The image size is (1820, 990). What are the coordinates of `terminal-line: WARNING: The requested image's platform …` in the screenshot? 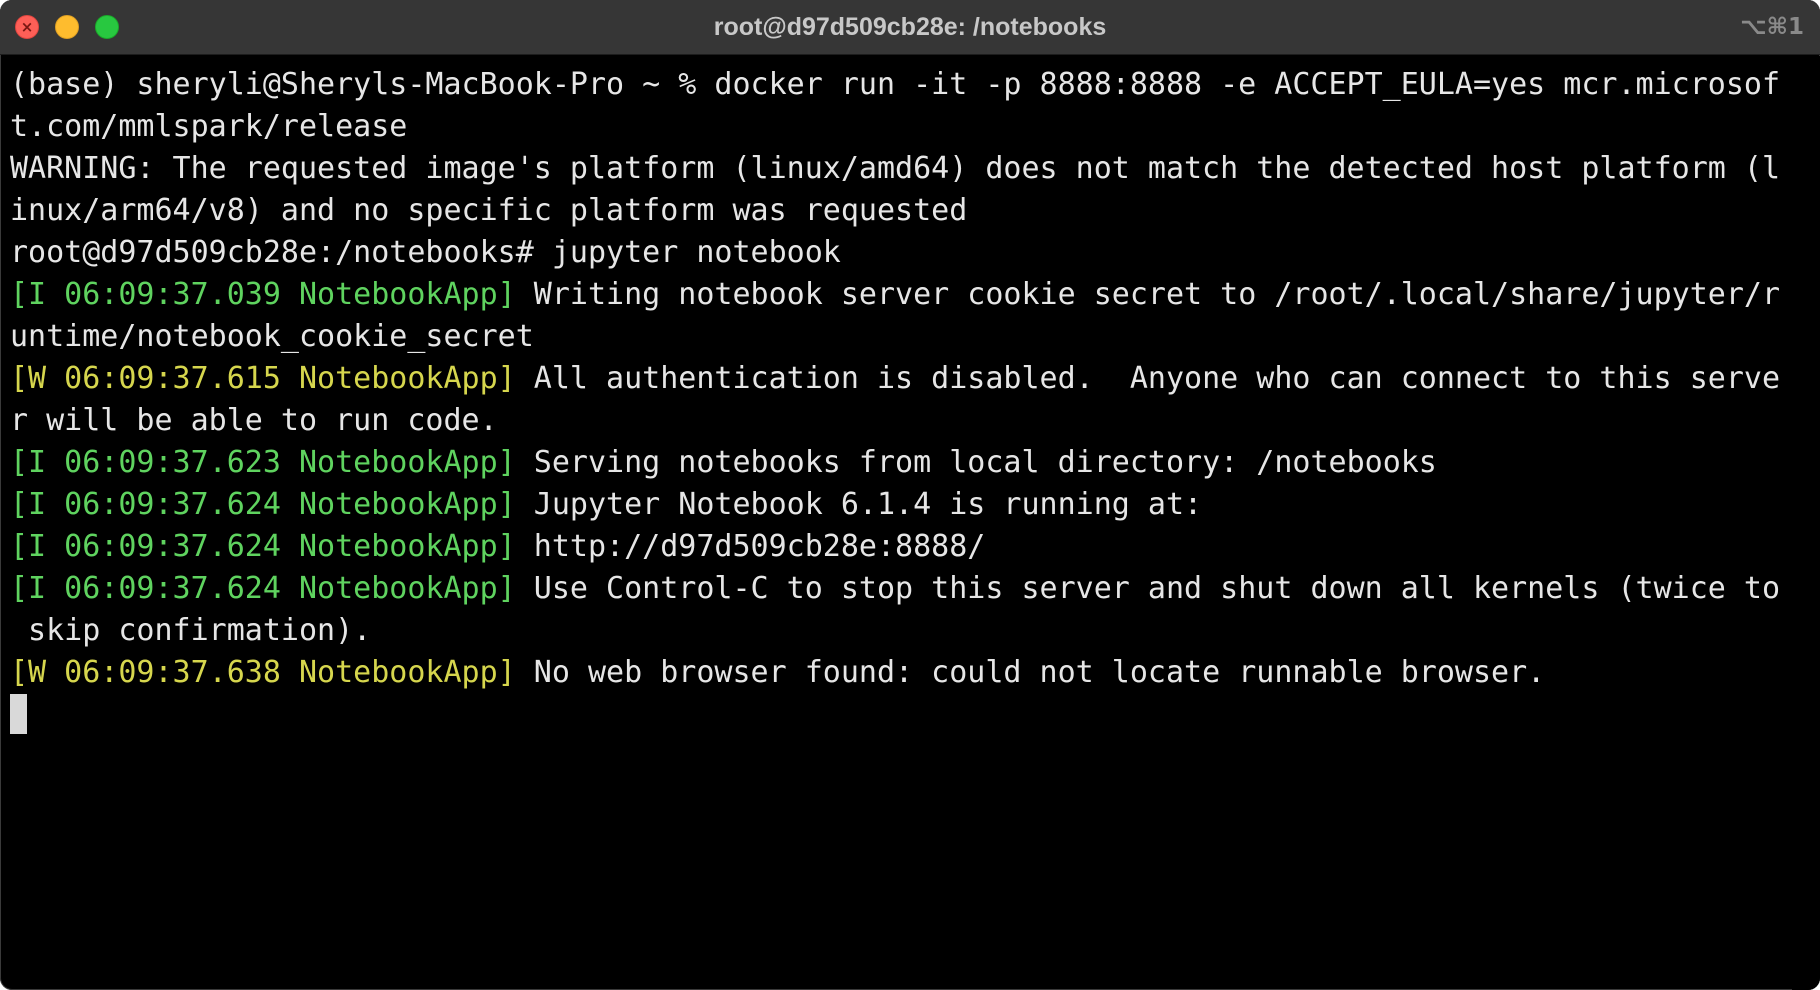 It's located at (898, 169).